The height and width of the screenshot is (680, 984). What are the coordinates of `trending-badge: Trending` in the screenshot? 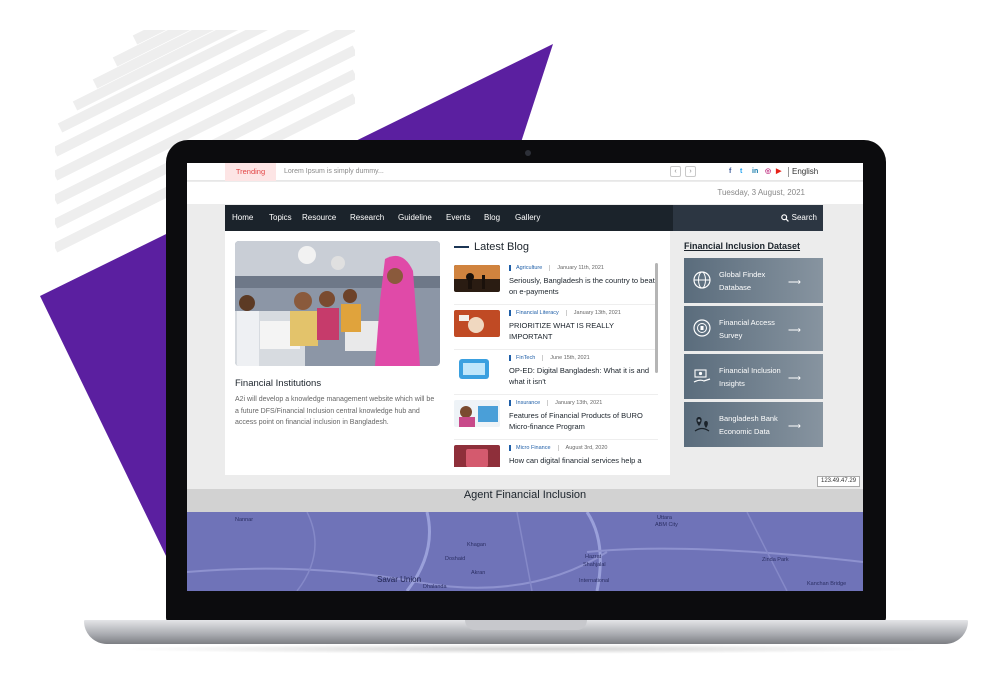 It's located at (250, 172).